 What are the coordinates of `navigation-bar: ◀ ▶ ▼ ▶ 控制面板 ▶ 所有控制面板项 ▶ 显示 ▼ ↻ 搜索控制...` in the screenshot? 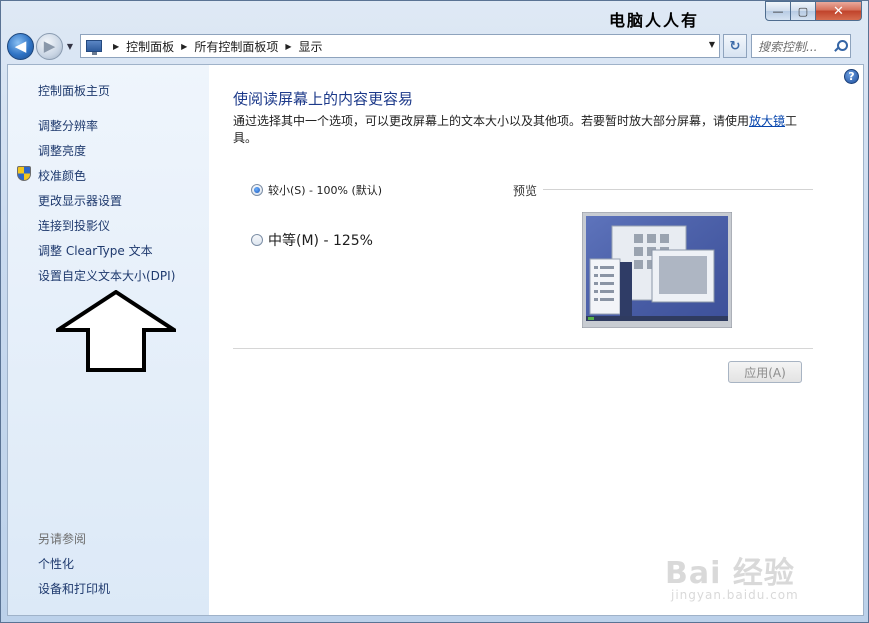 It's located at (435, 46).